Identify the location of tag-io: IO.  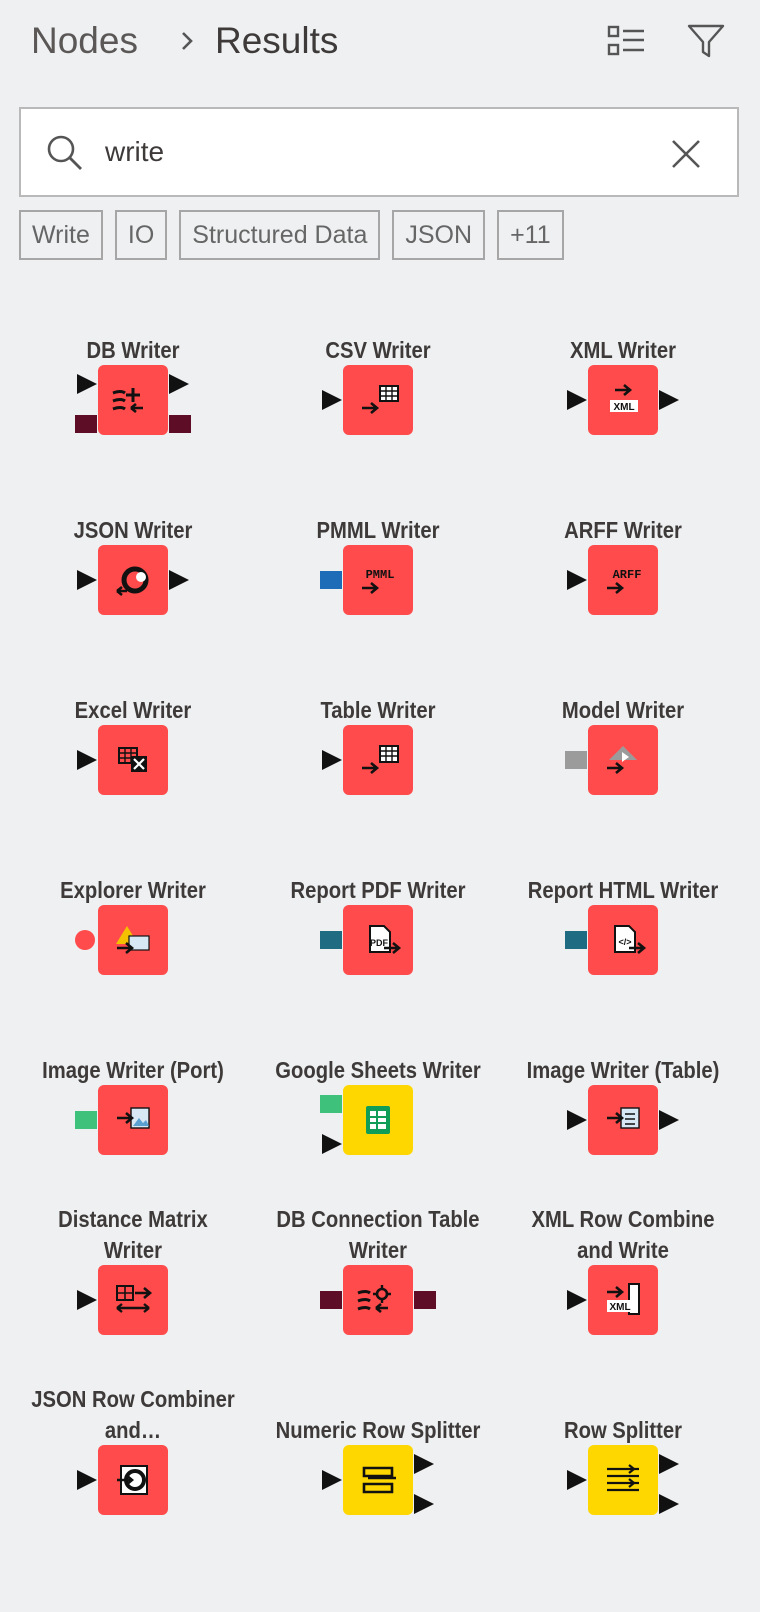
(141, 235).